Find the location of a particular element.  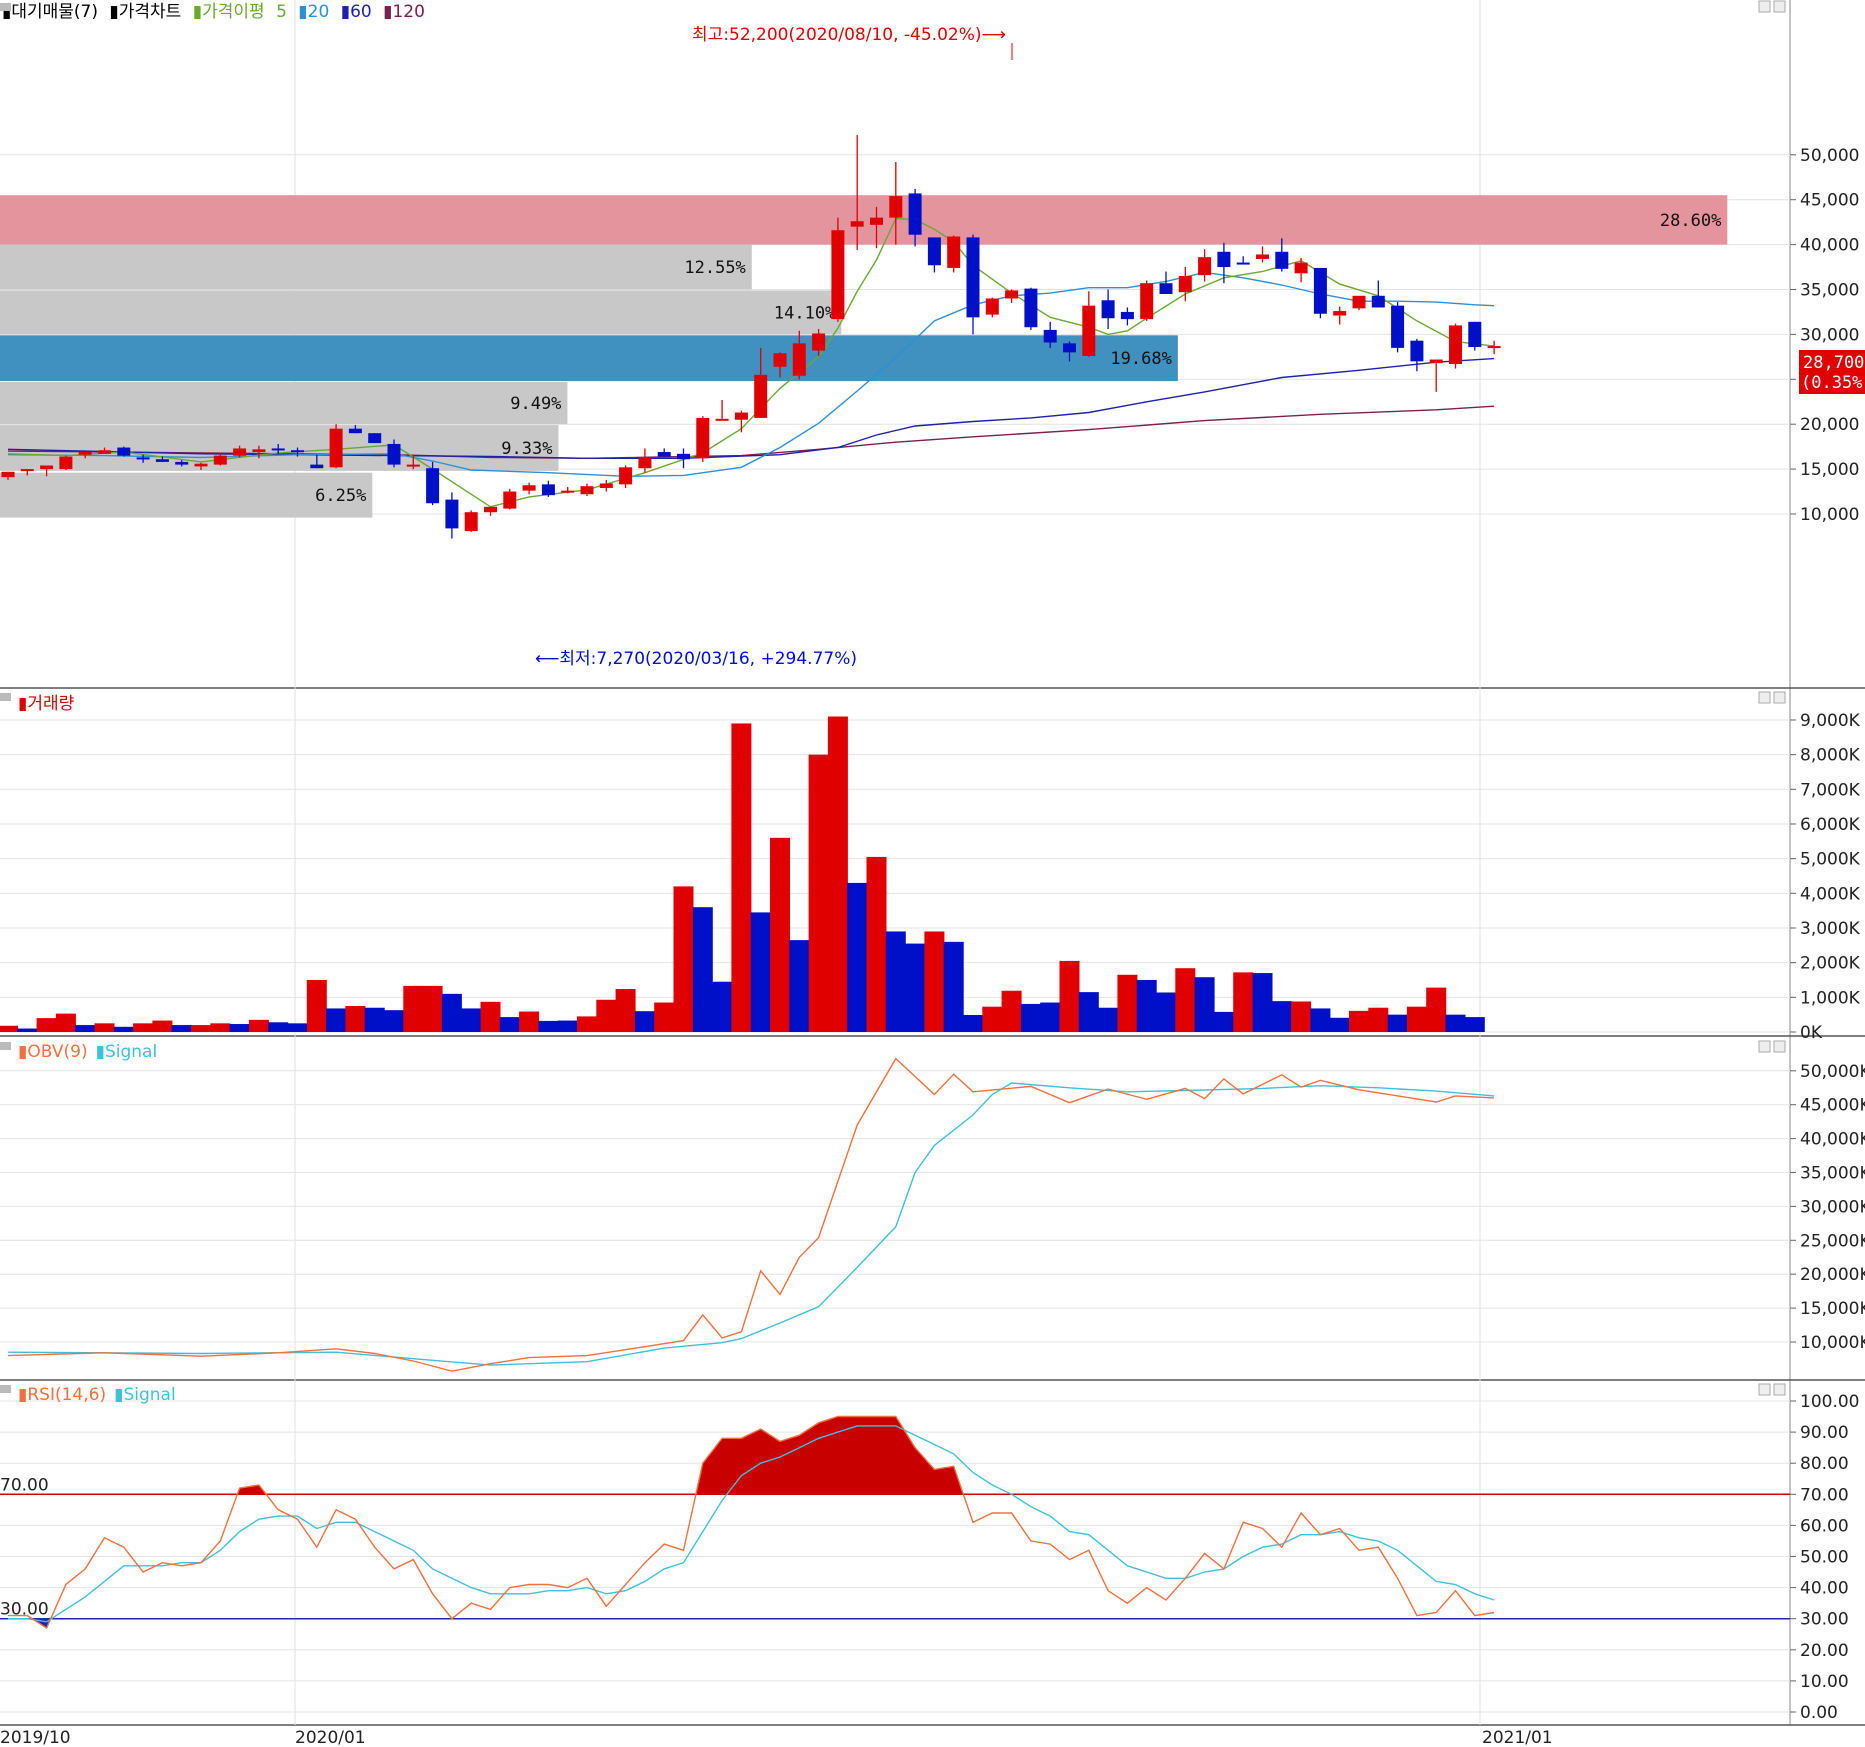

pane-controls is located at coordinates (1772, 698).